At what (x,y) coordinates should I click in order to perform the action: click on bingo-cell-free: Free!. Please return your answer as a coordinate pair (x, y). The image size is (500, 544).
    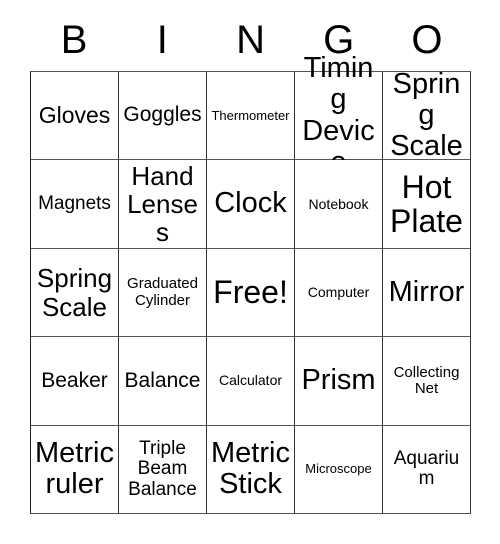
    Looking at the image, I should click on (251, 293).